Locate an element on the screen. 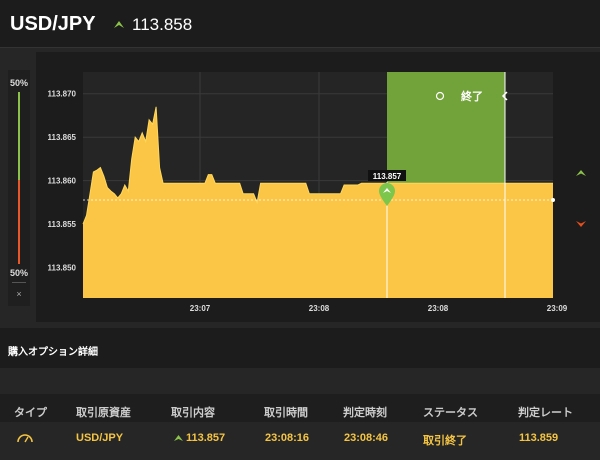 Image resolution: width=600 pixels, height=460 pixels. entry-marker-label: 113.857 is located at coordinates (387, 176).